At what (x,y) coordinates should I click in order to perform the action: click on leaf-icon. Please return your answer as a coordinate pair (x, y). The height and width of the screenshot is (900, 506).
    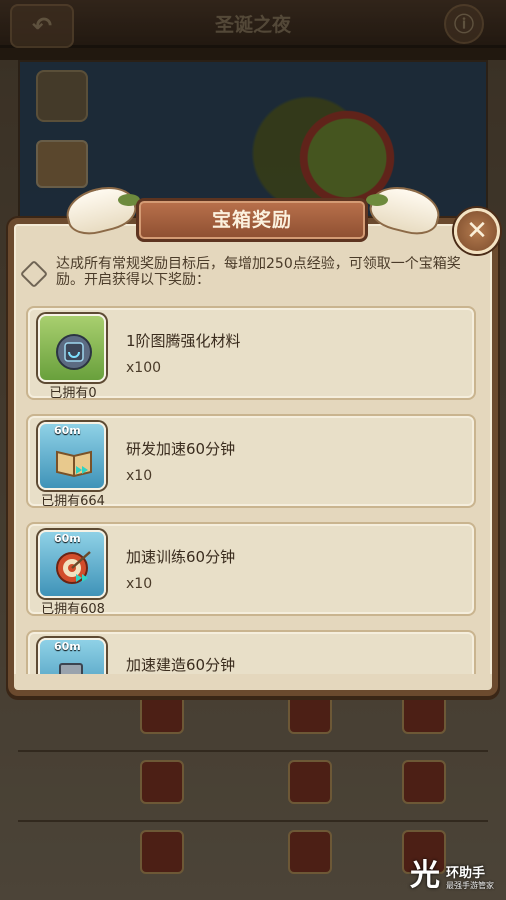
    Looking at the image, I should click on (377, 200).